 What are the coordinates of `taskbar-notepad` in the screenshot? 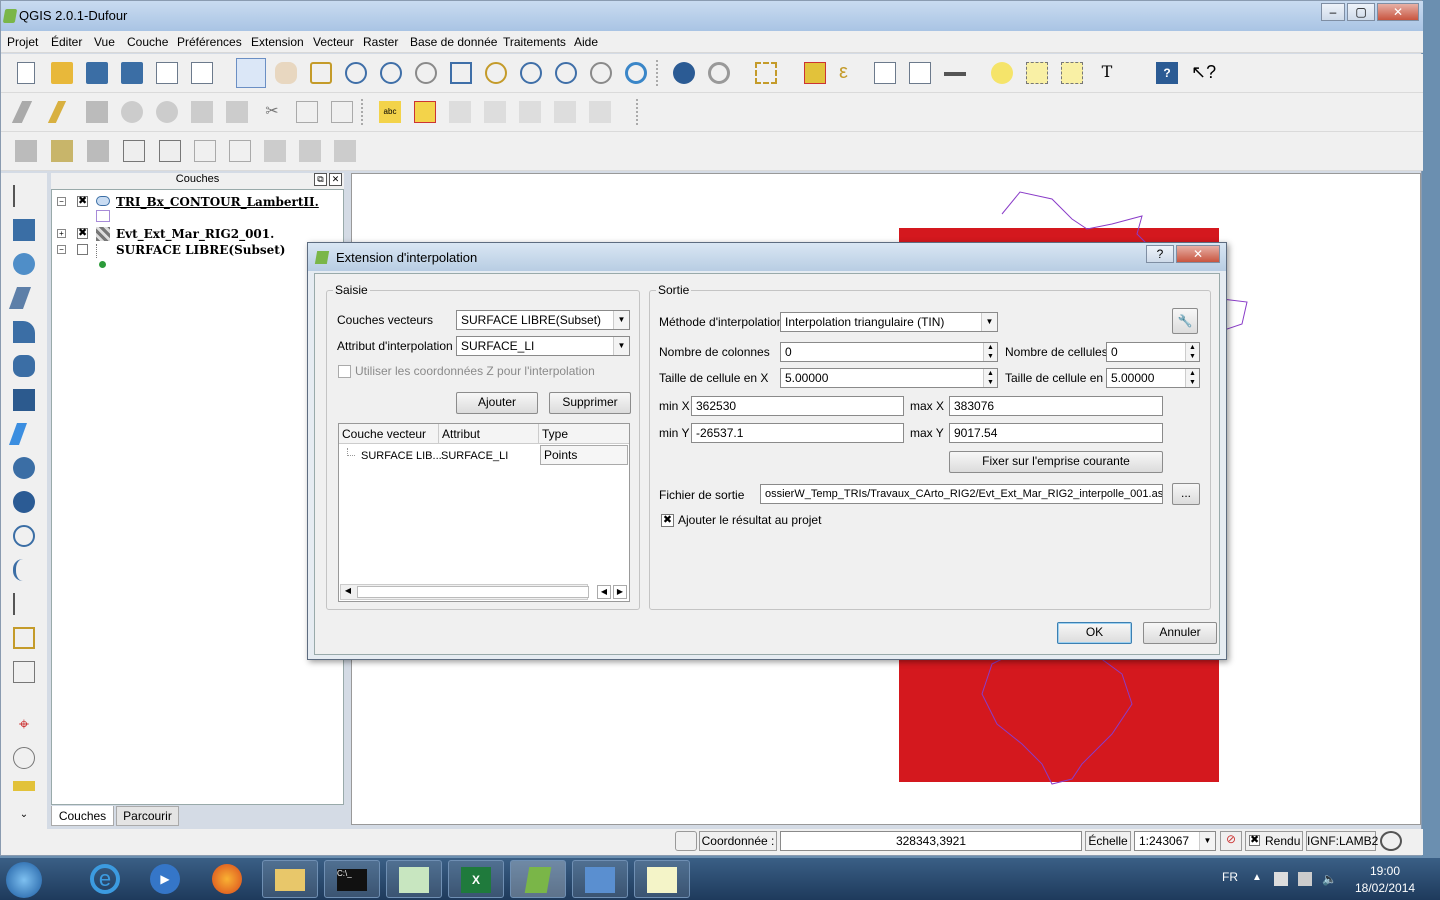 It's located at (662, 879).